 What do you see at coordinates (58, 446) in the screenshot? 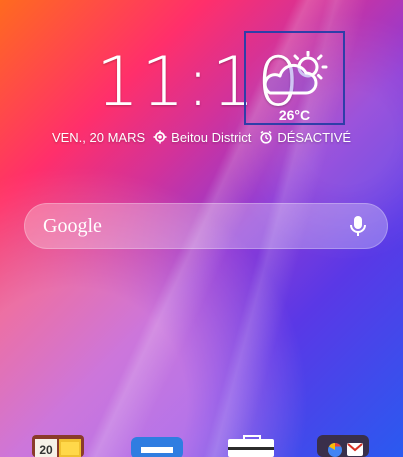
I see `calendar-icon: 20` at bounding box center [58, 446].